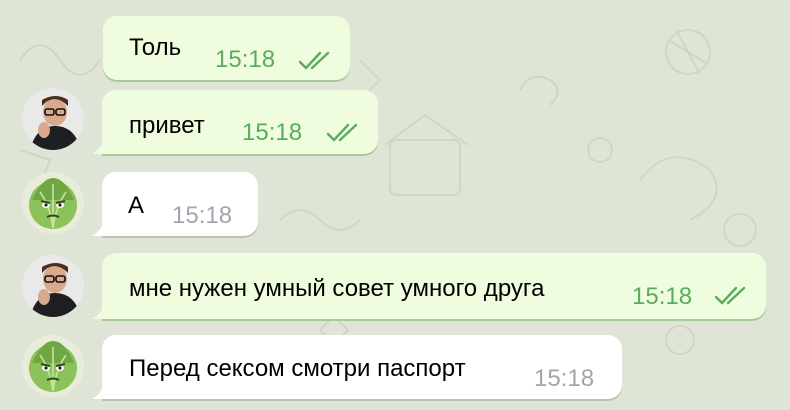  I want to click on message-bubble: А 15:18, so click(175, 204).